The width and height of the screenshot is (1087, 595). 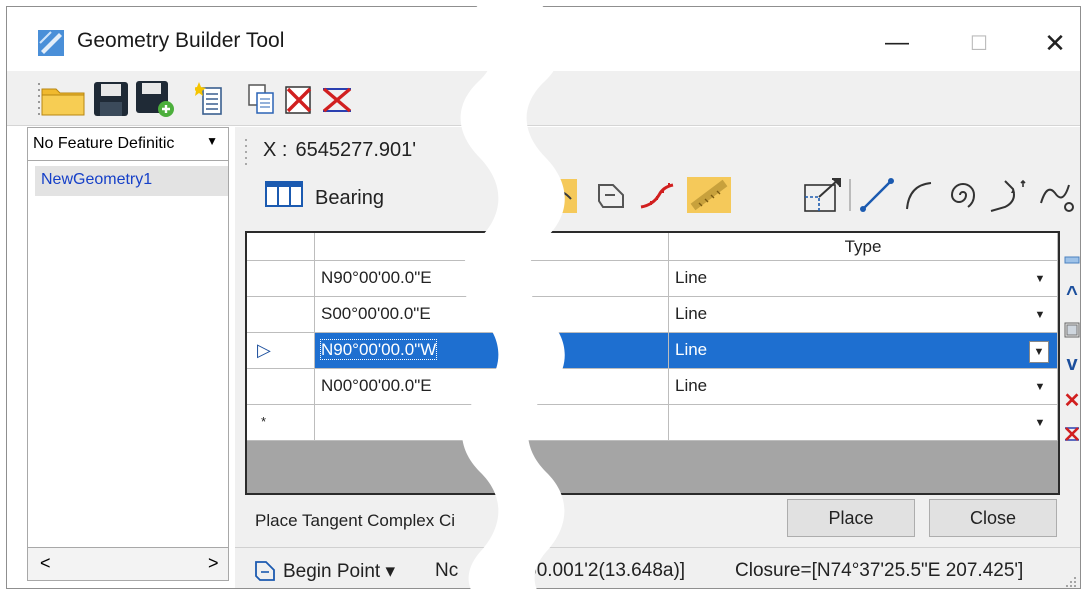 What do you see at coordinates (1071, 400) in the screenshot?
I see `delete-row-icon: ✕` at bounding box center [1071, 400].